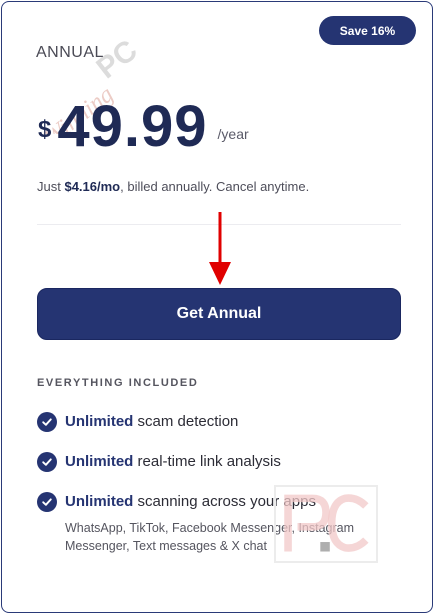  Describe the element at coordinates (224, 501) in the screenshot. I see `feature-desc: scanning across your apps` at that location.